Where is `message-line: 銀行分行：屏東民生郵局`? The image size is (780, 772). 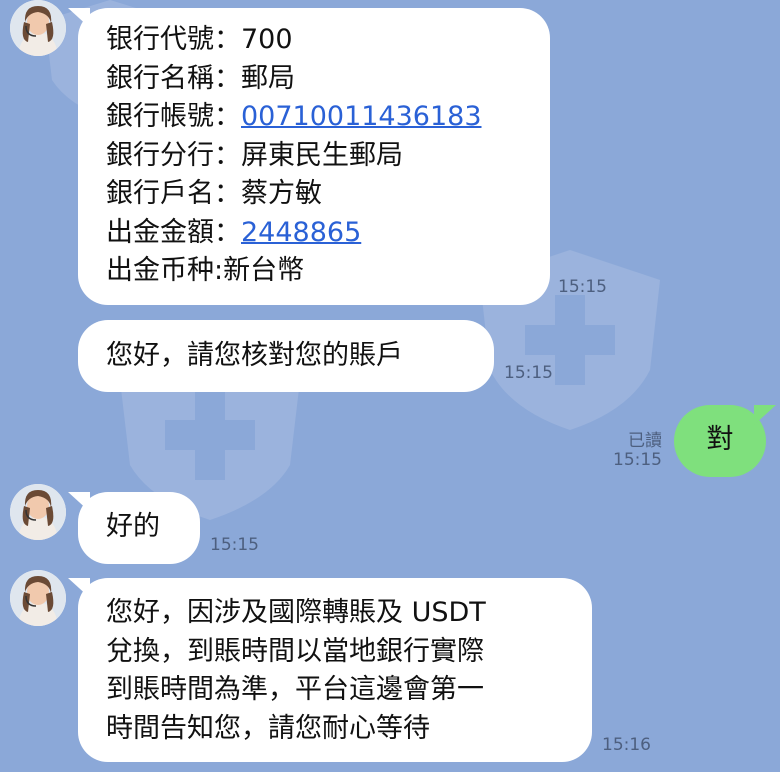
message-line: 銀行分行：屏東民生郵局 is located at coordinates (254, 155).